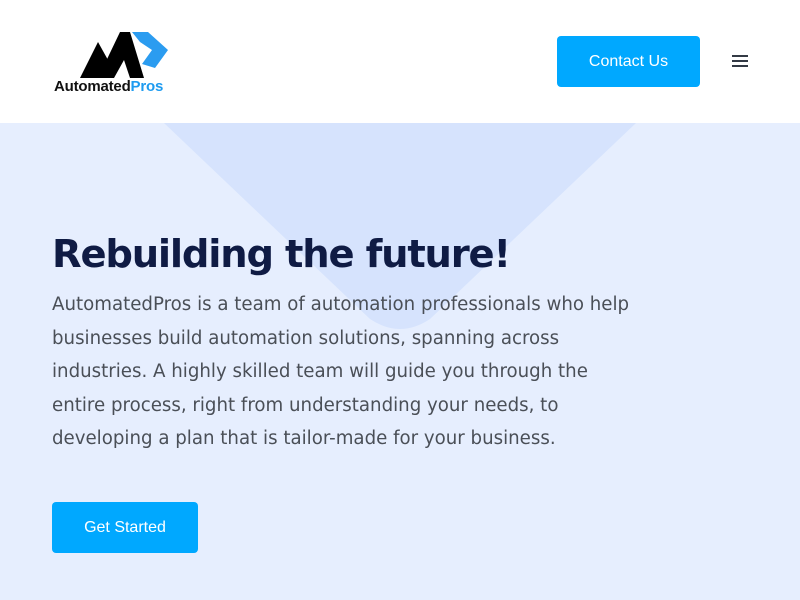 The width and height of the screenshot is (800, 600). Describe the element at coordinates (125, 527) in the screenshot. I see `get-started-button: Get Started` at that location.